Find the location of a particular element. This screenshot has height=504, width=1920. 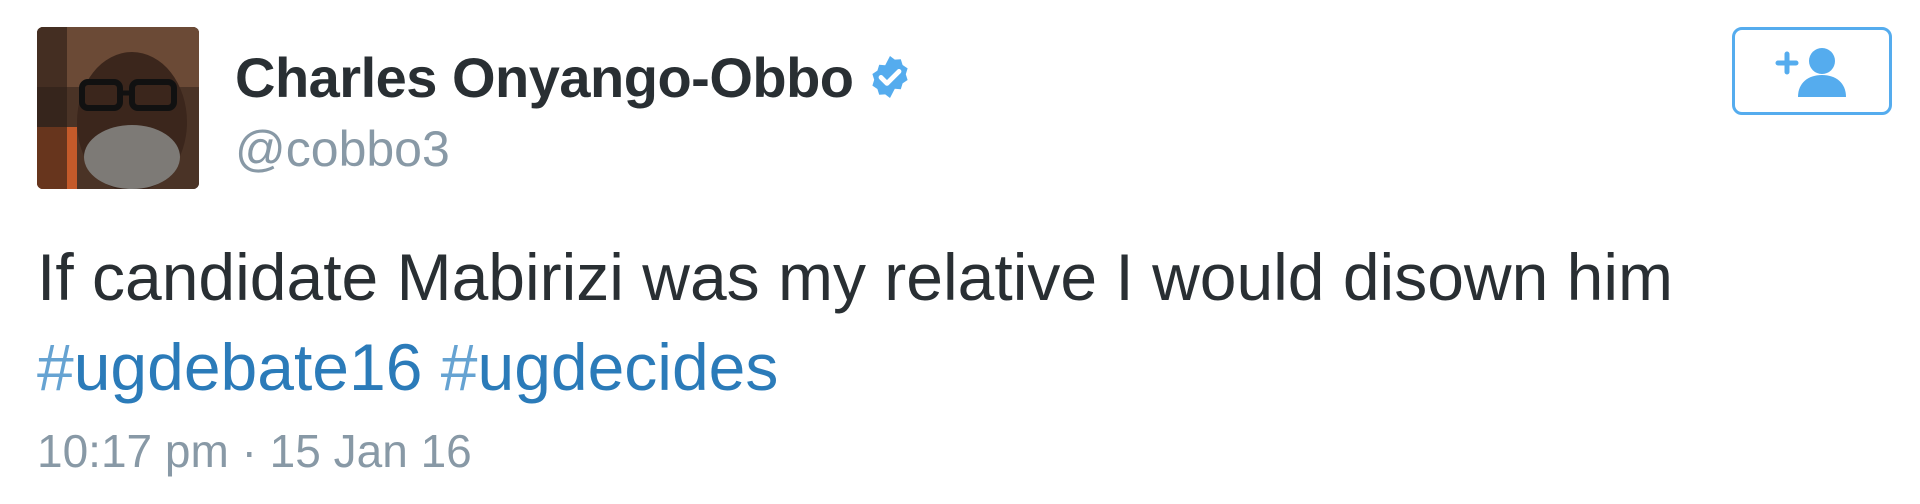

tweet-timestamp: 10:17 pm · 15 Jan 16 is located at coordinates (254, 451).